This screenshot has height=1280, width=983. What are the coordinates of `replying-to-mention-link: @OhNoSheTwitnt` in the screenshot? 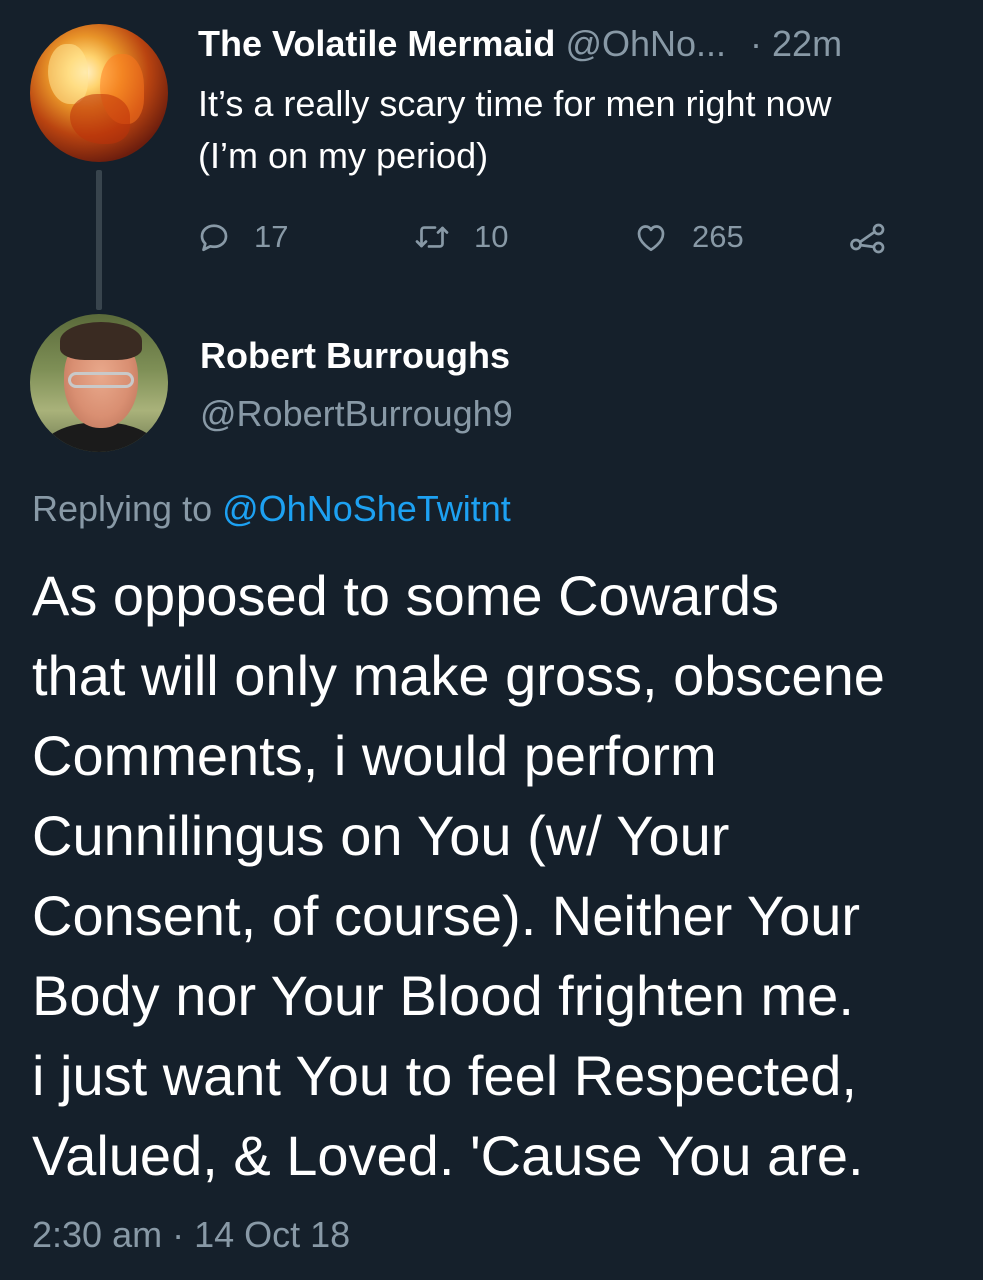 It's located at (366, 508).